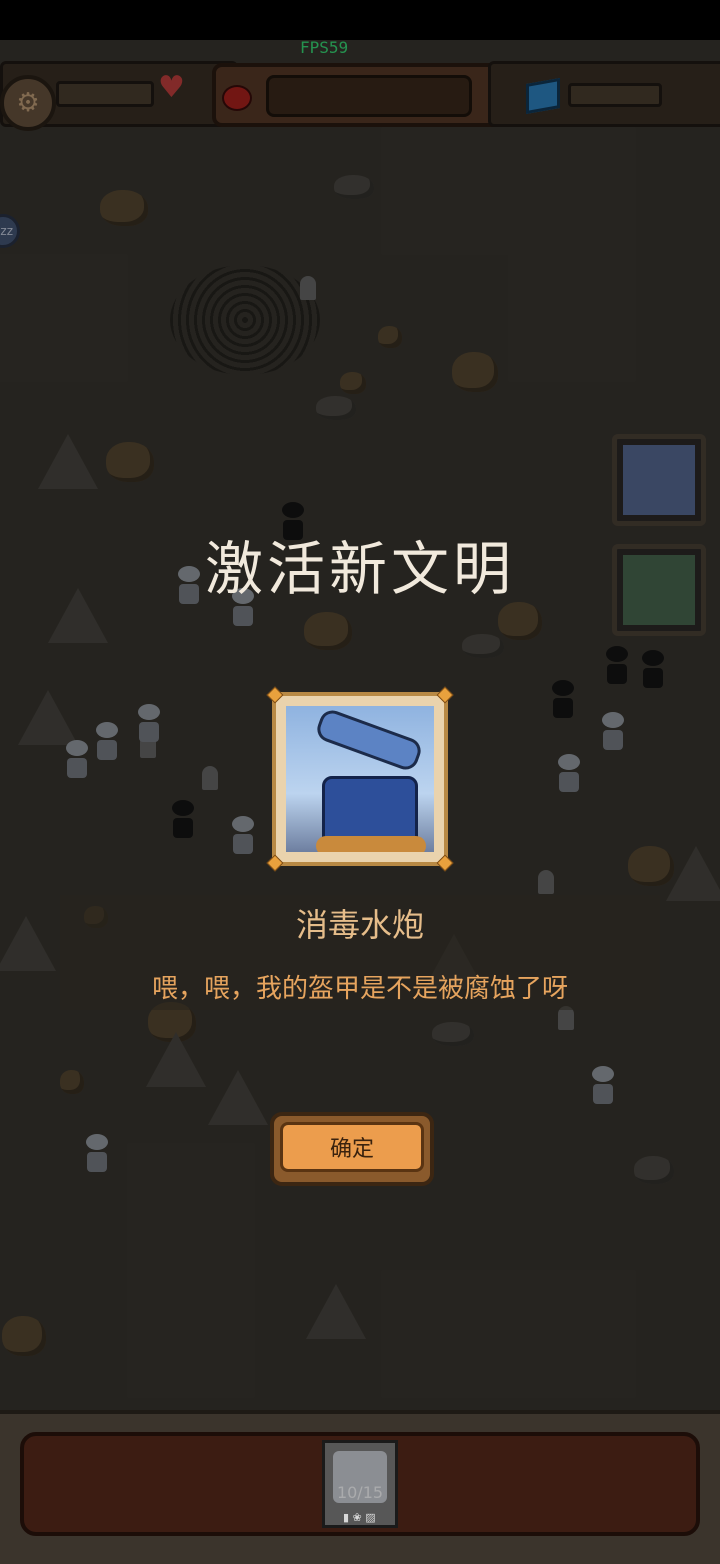  I want to click on unit-portrait-card, so click(360, 779).